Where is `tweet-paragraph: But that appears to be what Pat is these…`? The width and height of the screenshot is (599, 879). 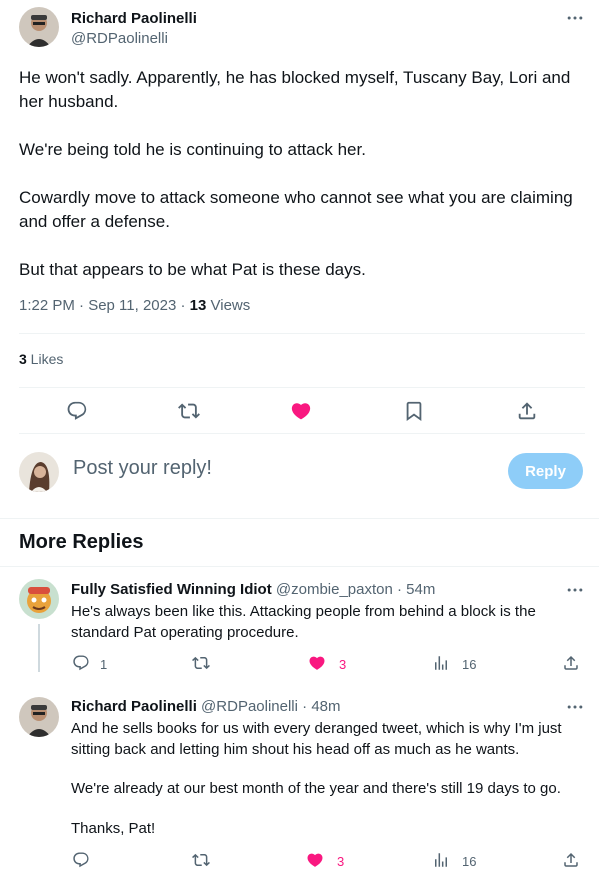
tweet-paragraph: But that appears to be what Pat is these… is located at coordinates (192, 269).